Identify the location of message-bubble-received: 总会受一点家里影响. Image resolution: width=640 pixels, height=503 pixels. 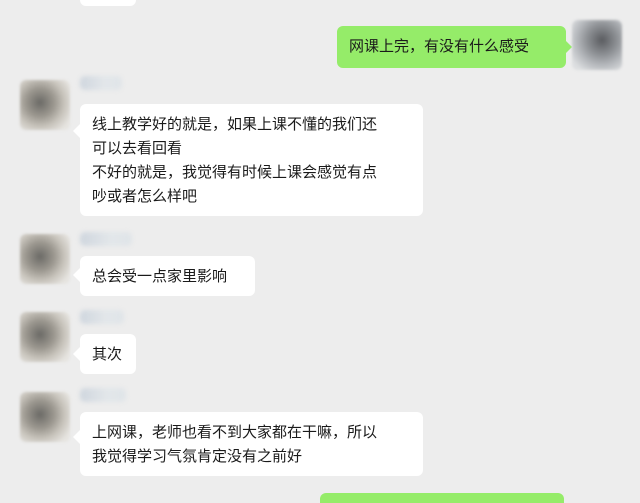
(167, 276).